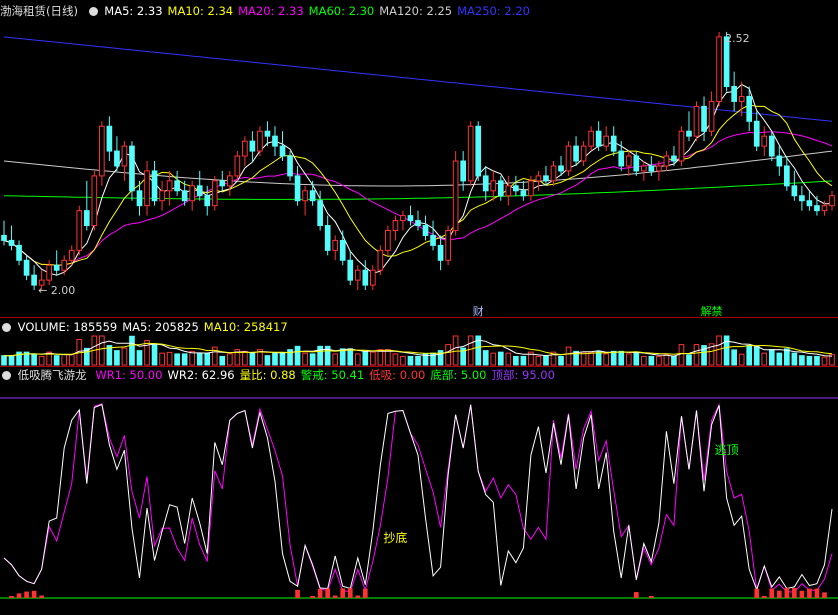  I want to click on stock-title: 渤海租赁(日线), so click(39, 11).